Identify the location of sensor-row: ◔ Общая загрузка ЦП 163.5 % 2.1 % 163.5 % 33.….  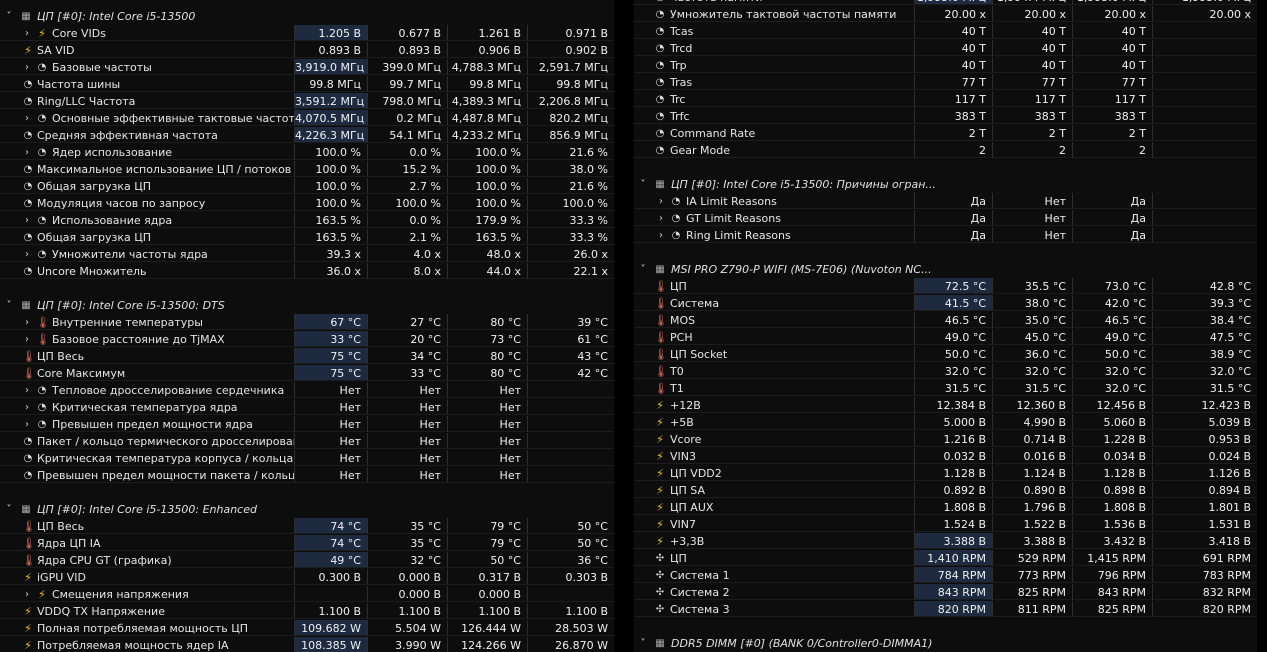
(307, 237).